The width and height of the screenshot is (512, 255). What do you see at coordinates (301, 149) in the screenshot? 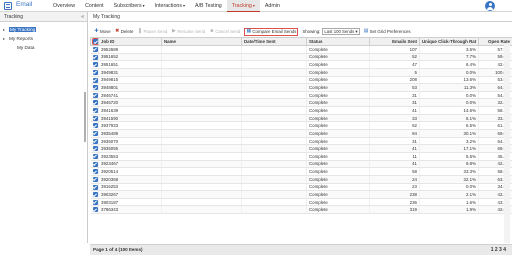
I see `table-row: 3935055Complete4117.1%69.9%` at bounding box center [301, 149].